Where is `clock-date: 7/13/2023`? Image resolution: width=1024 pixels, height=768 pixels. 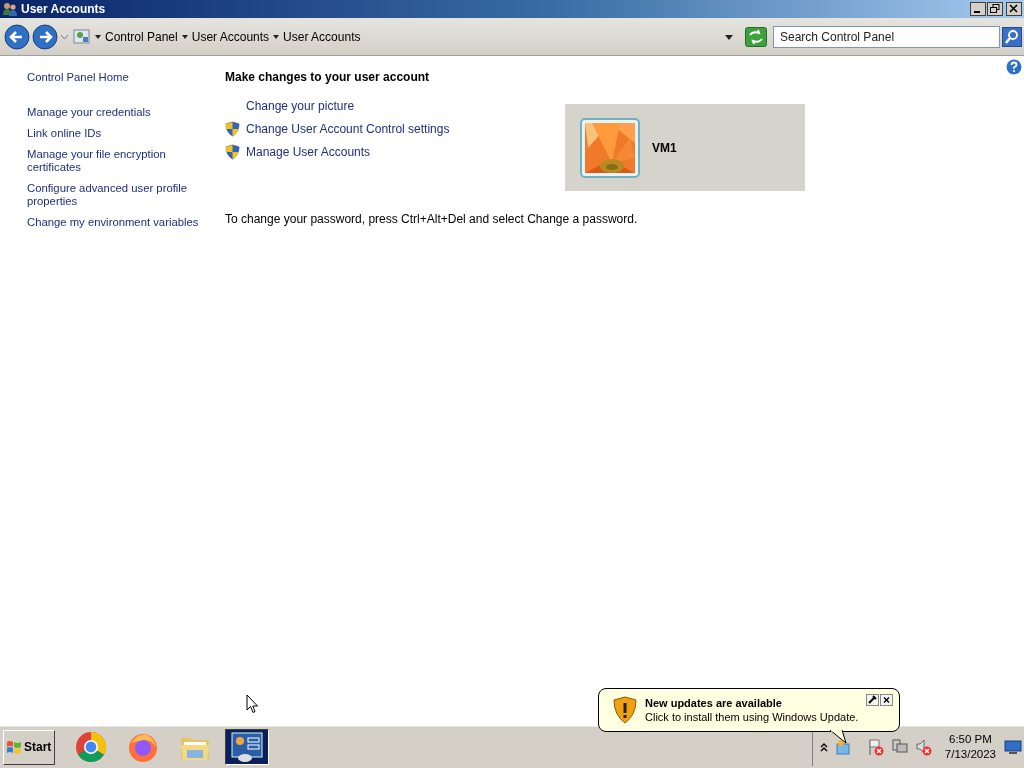
clock-date: 7/13/2023 is located at coordinates (970, 754).